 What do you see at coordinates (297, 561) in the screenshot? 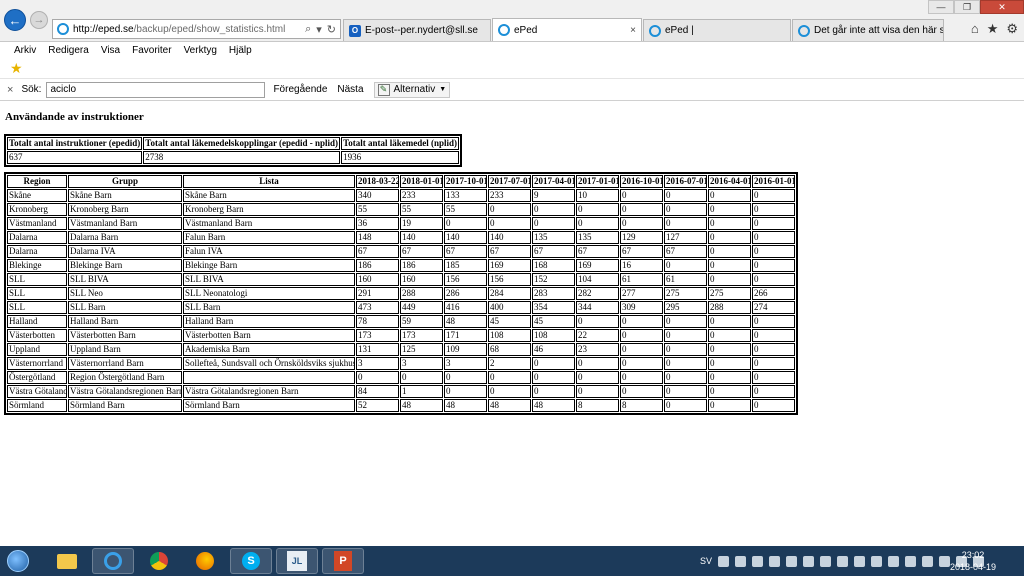
I see `nav-app-icon: JL` at bounding box center [297, 561].